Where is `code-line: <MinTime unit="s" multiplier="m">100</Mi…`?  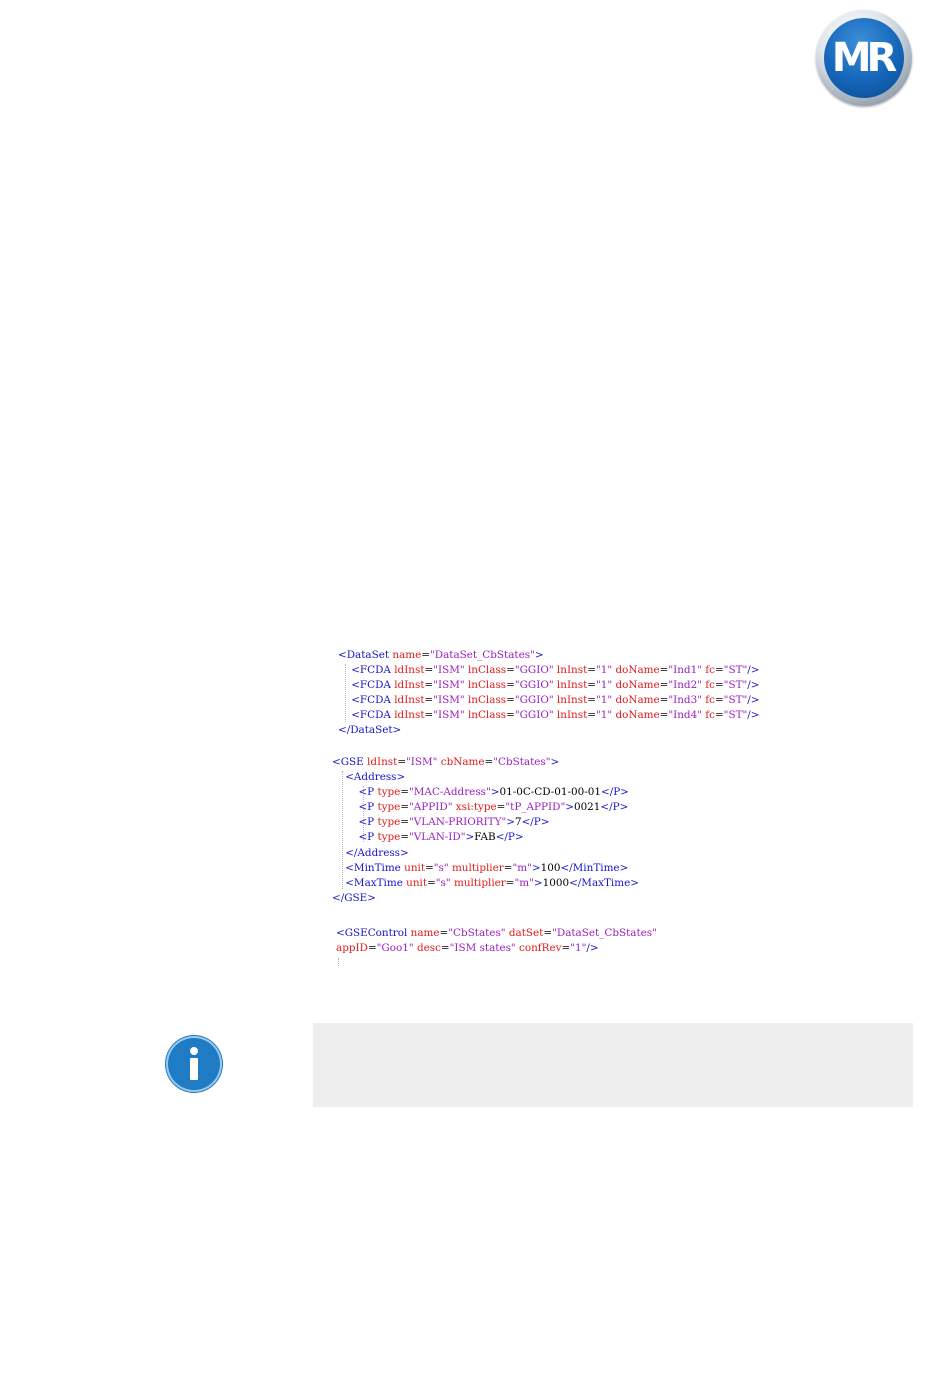 code-line: <MinTime unit="s" multiplier="m">100</Mi… is located at coordinates (485, 868).